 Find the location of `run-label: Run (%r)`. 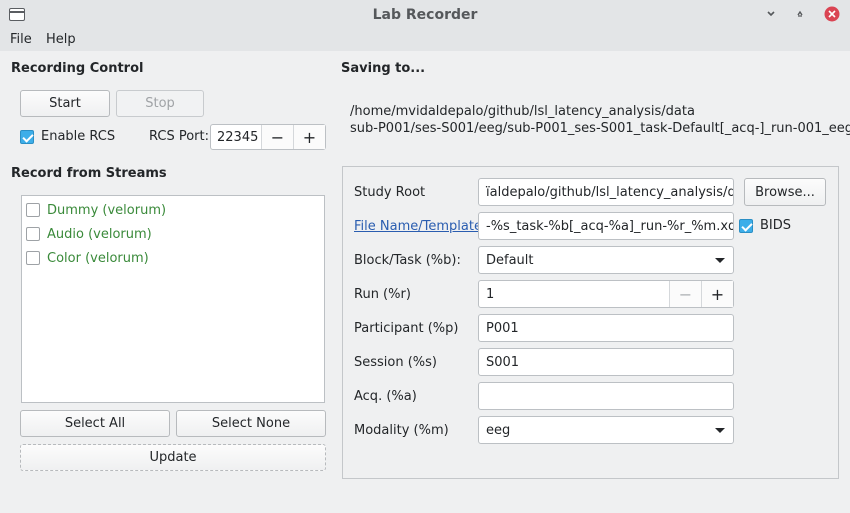

run-label: Run (%r) is located at coordinates (382, 294).